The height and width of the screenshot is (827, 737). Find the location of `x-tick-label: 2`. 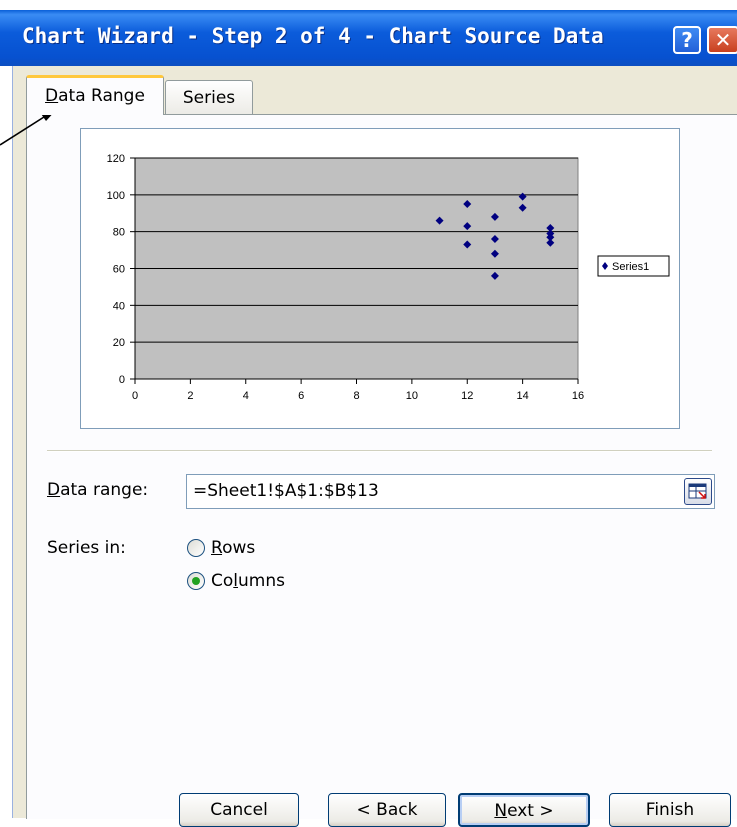

x-tick-label: 2 is located at coordinates (190, 396).